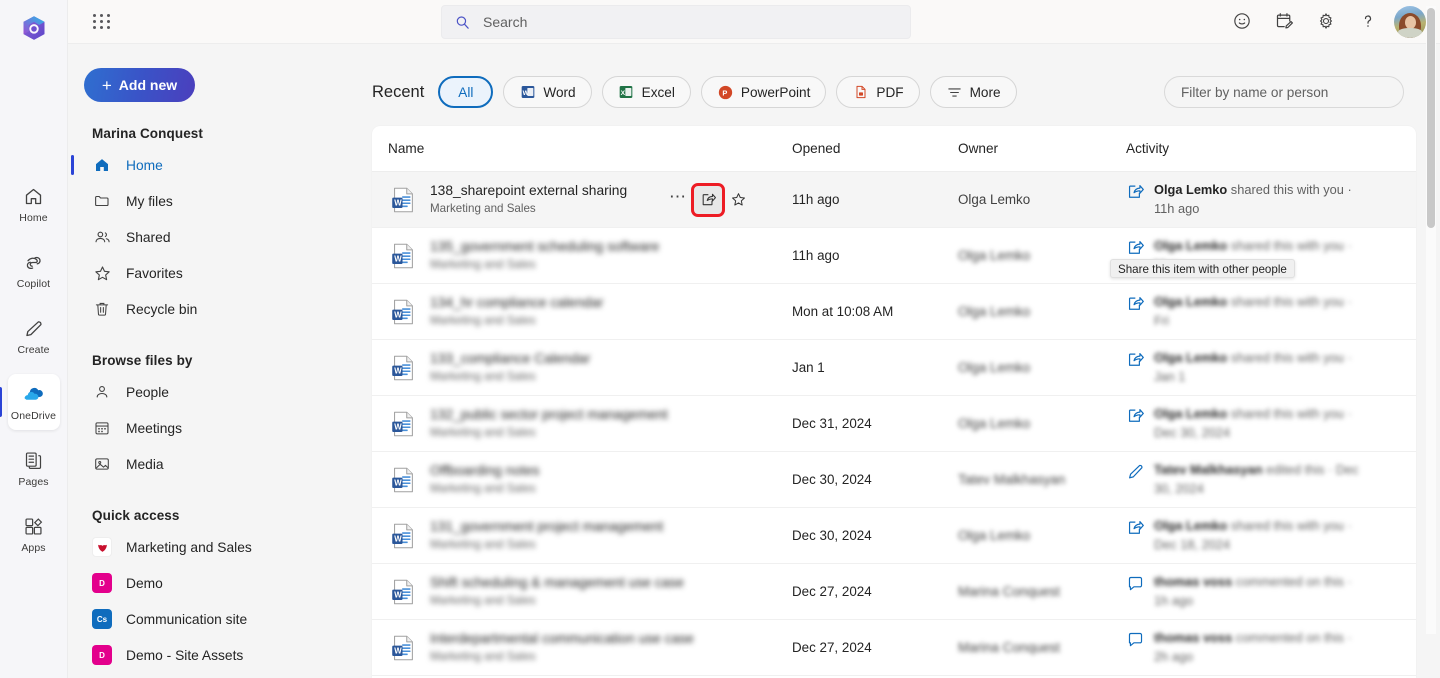 The image size is (1440, 678). I want to click on settings-gear-button, so click(1326, 22).